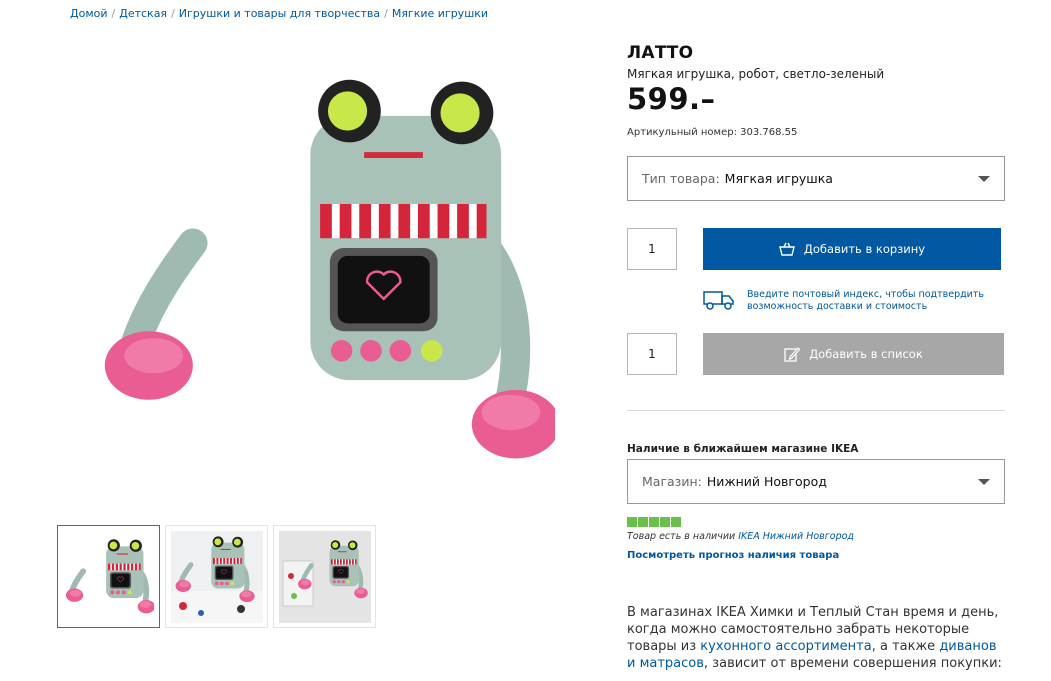 This screenshot has width=1051, height=681. I want to click on store-label: Магазин:, so click(672, 481).